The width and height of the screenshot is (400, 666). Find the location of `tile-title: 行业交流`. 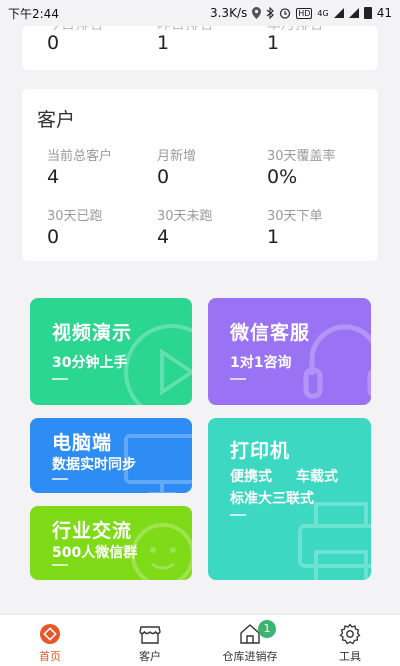

tile-title: 行业交流 is located at coordinates (92, 531).